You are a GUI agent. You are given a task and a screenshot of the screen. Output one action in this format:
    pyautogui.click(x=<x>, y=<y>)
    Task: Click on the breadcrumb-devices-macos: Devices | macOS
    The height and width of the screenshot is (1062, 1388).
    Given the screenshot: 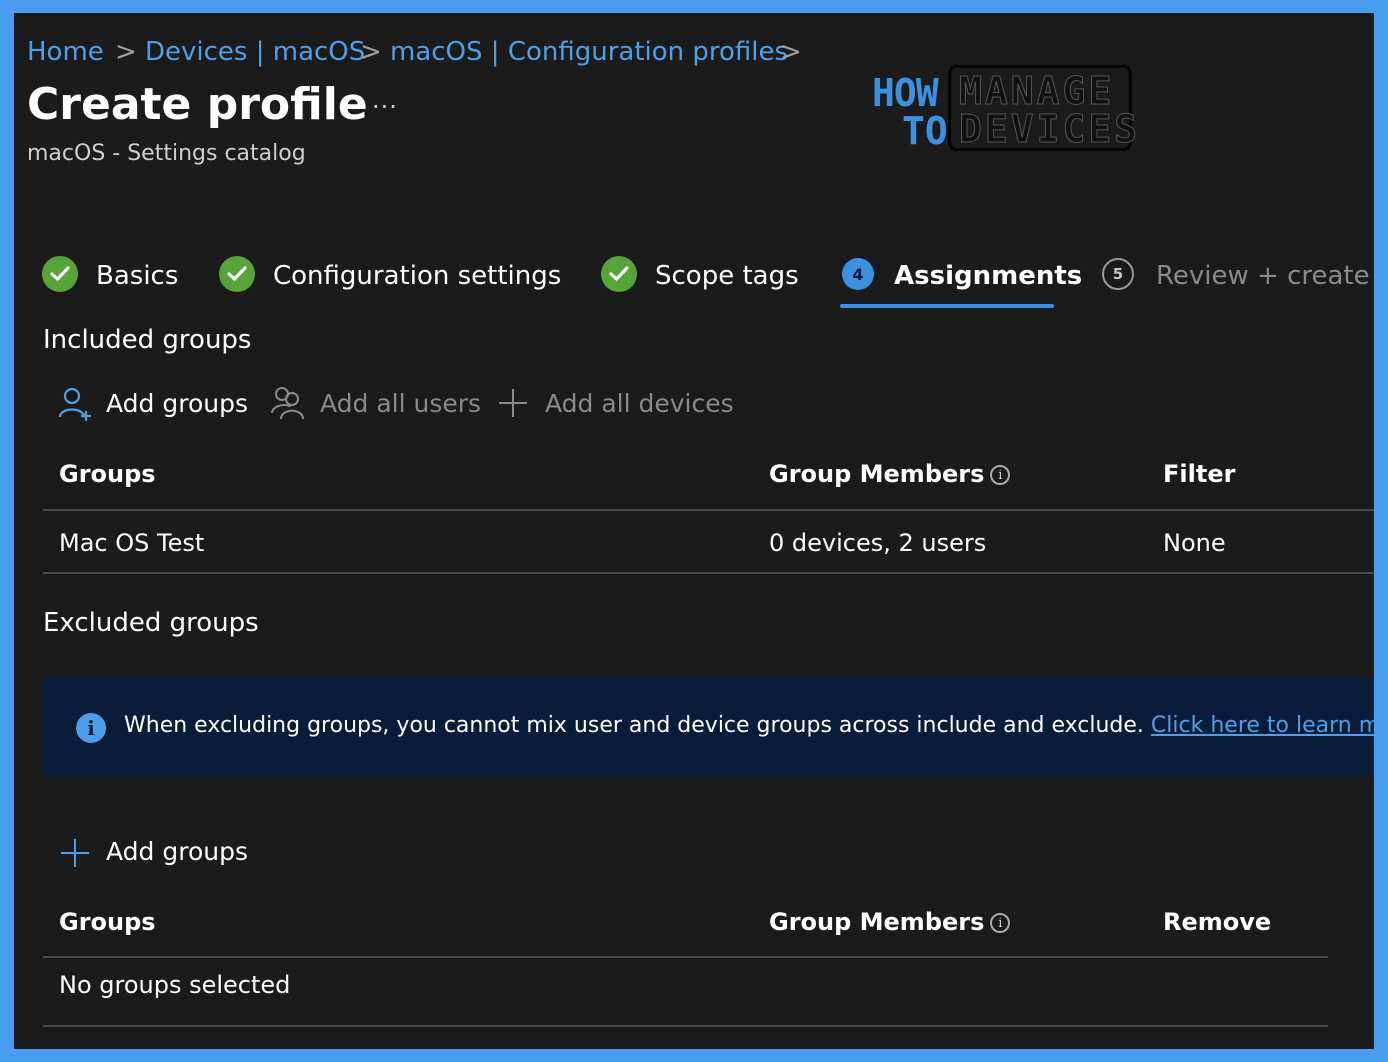 What is the action you would take?
    pyautogui.click(x=255, y=52)
    